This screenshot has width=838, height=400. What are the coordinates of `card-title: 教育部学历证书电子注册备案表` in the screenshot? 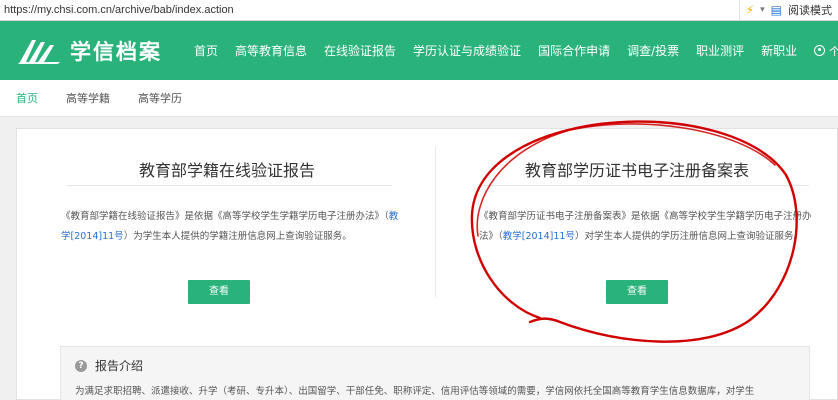 It's located at (636, 170).